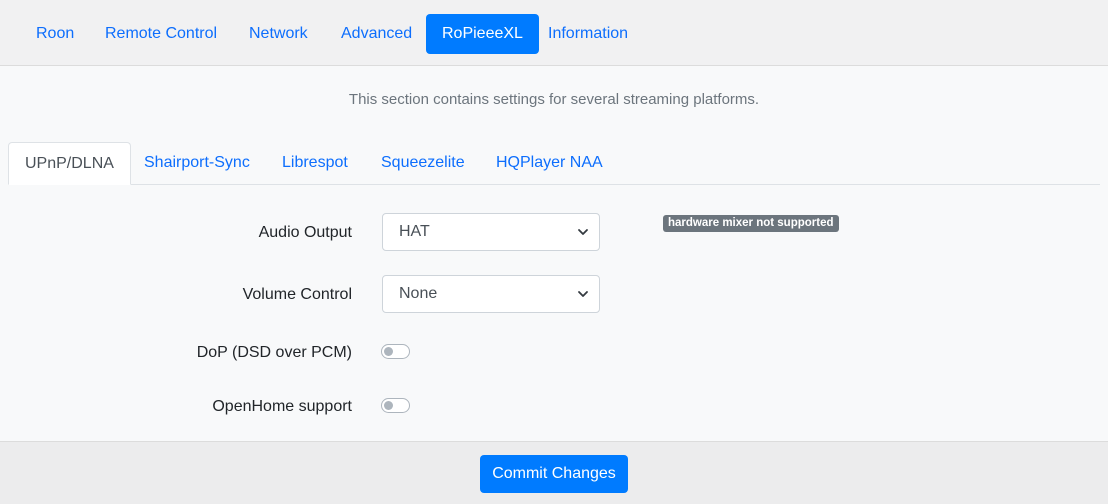 The width and height of the screenshot is (1108, 504). Describe the element at coordinates (197, 163) in the screenshot. I see `sub-tab-shairport-sync: Shairport-Sync` at that location.